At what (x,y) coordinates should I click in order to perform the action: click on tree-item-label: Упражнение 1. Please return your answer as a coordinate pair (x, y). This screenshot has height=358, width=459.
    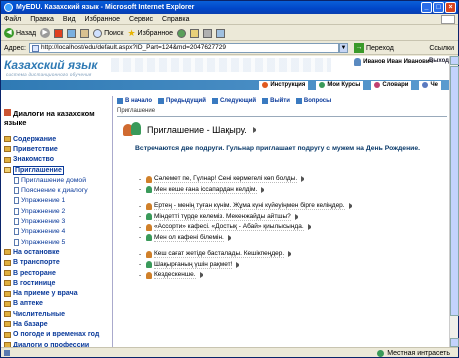
    Looking at the image, I should click on (43, 201).